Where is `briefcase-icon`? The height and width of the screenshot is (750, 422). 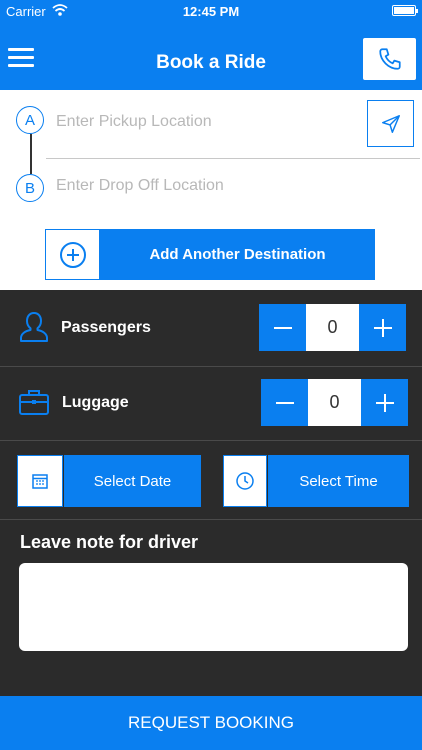 briefcase-icon is located at coordinates (34, 402).